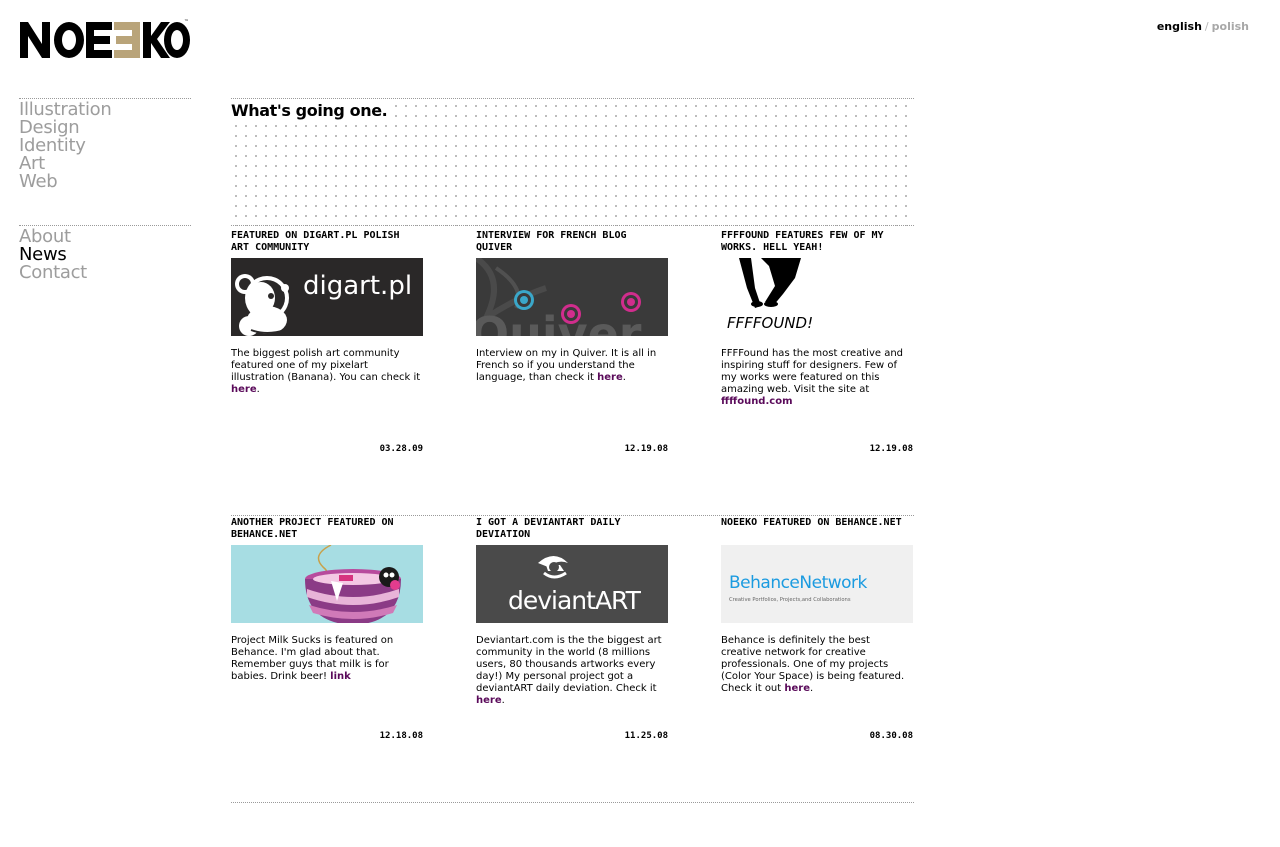  I want to click on news-thumbnail: deviantART, so click(572, 584).